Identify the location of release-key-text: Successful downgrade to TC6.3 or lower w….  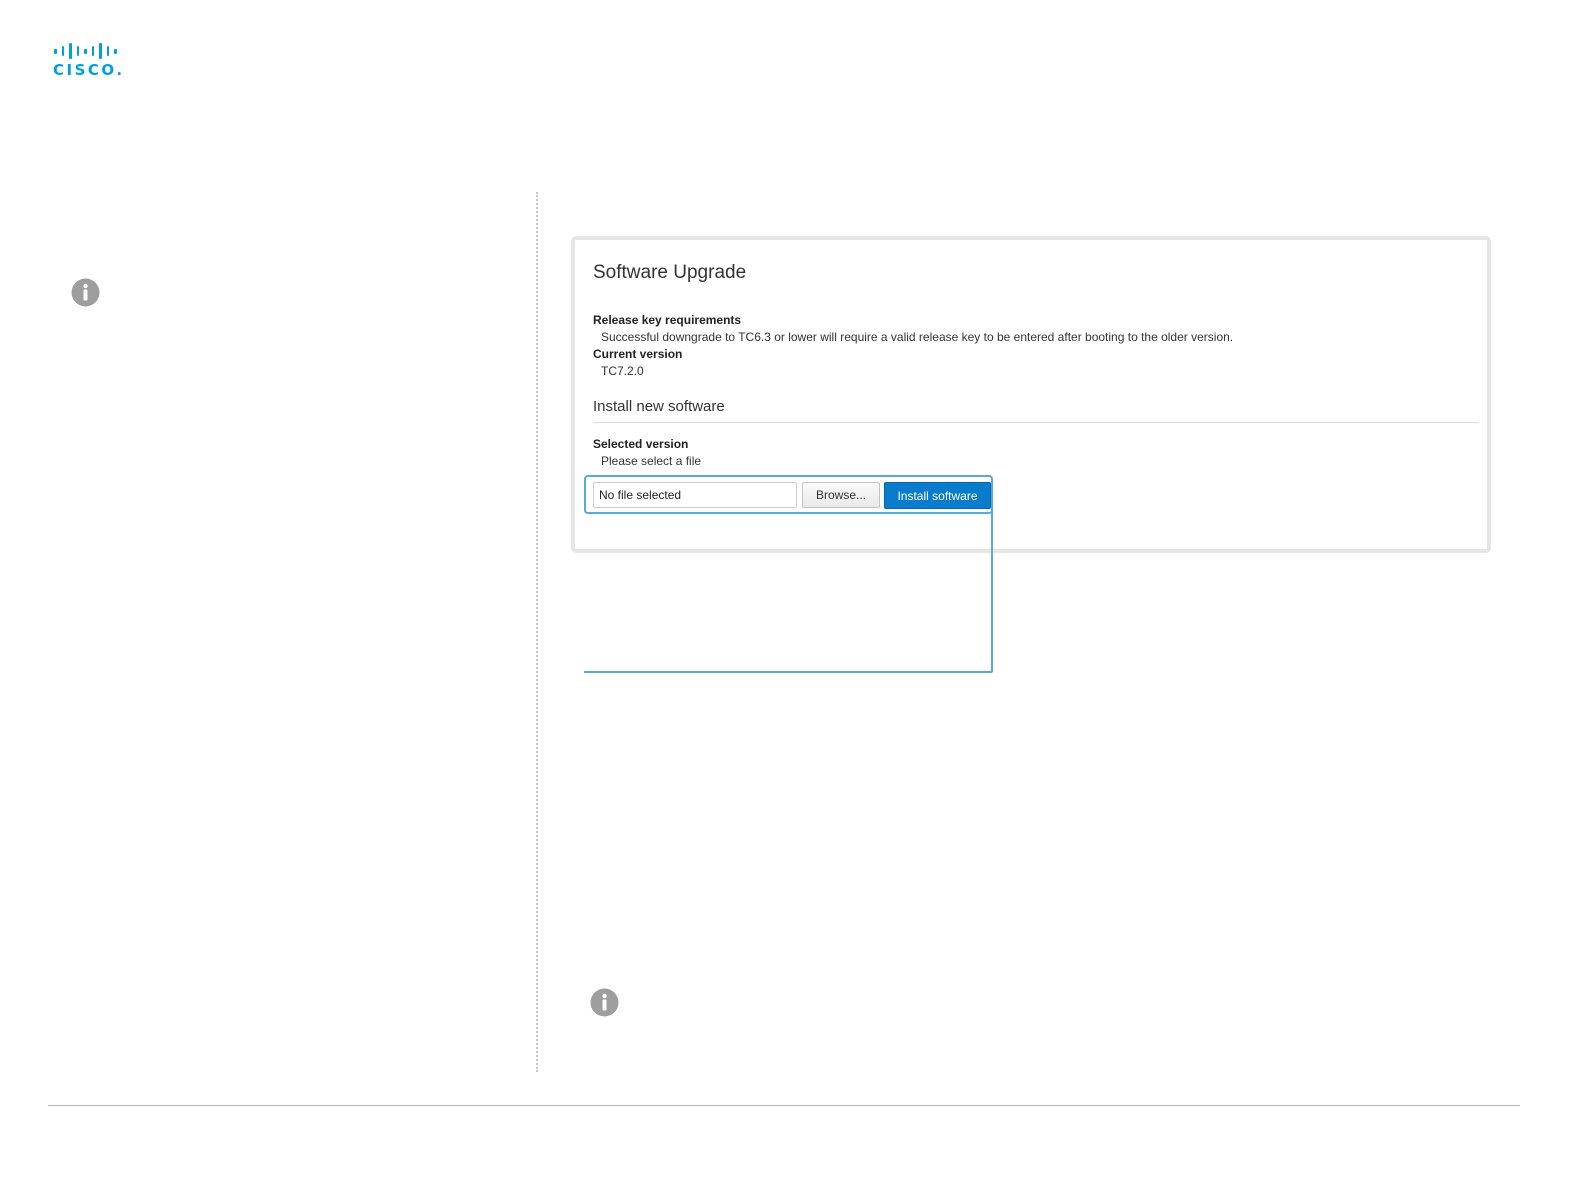
(917, 337).